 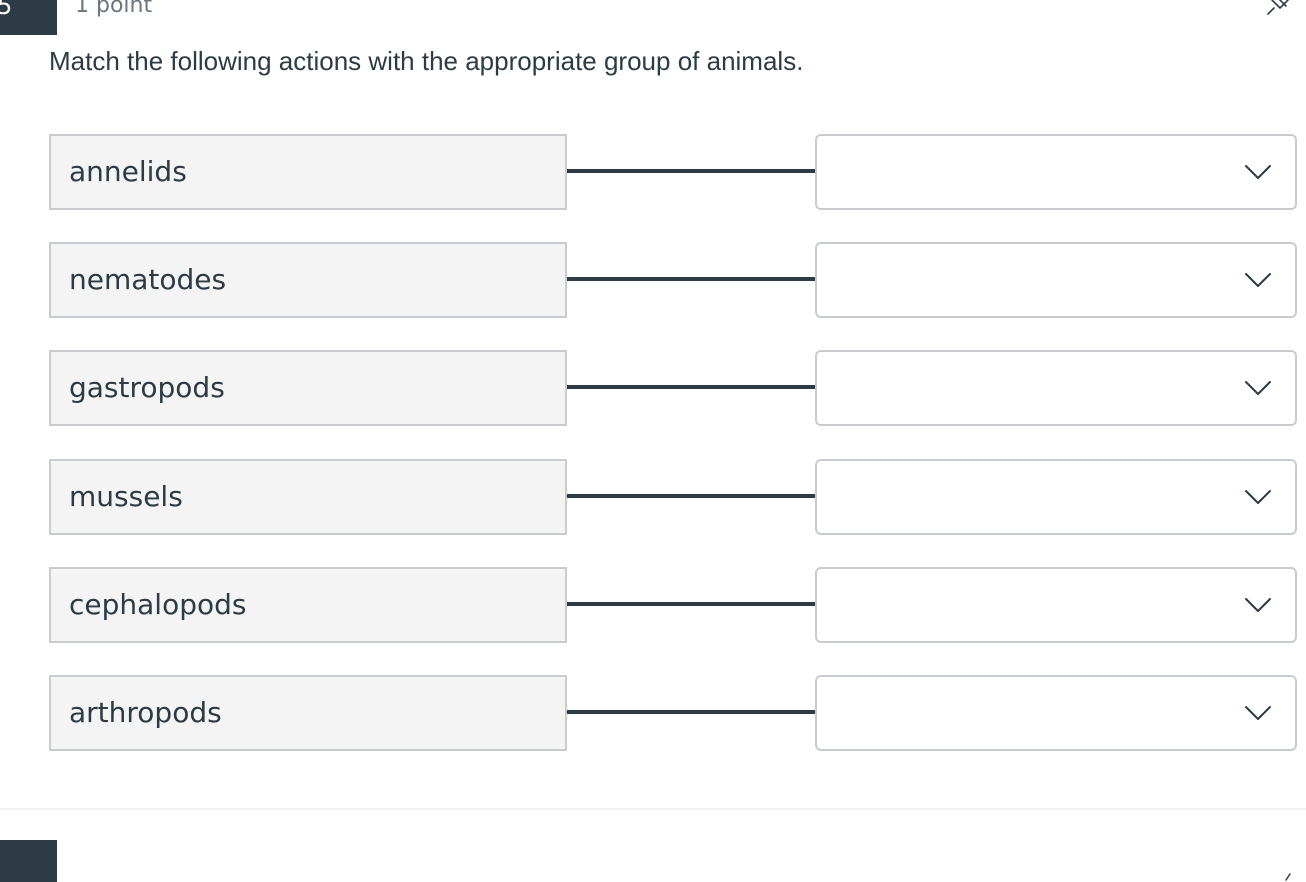 What do you see at coordinates (308, 713) in the screenshot?
I see `match-term: arthropods` at bounding box center [308, 713].